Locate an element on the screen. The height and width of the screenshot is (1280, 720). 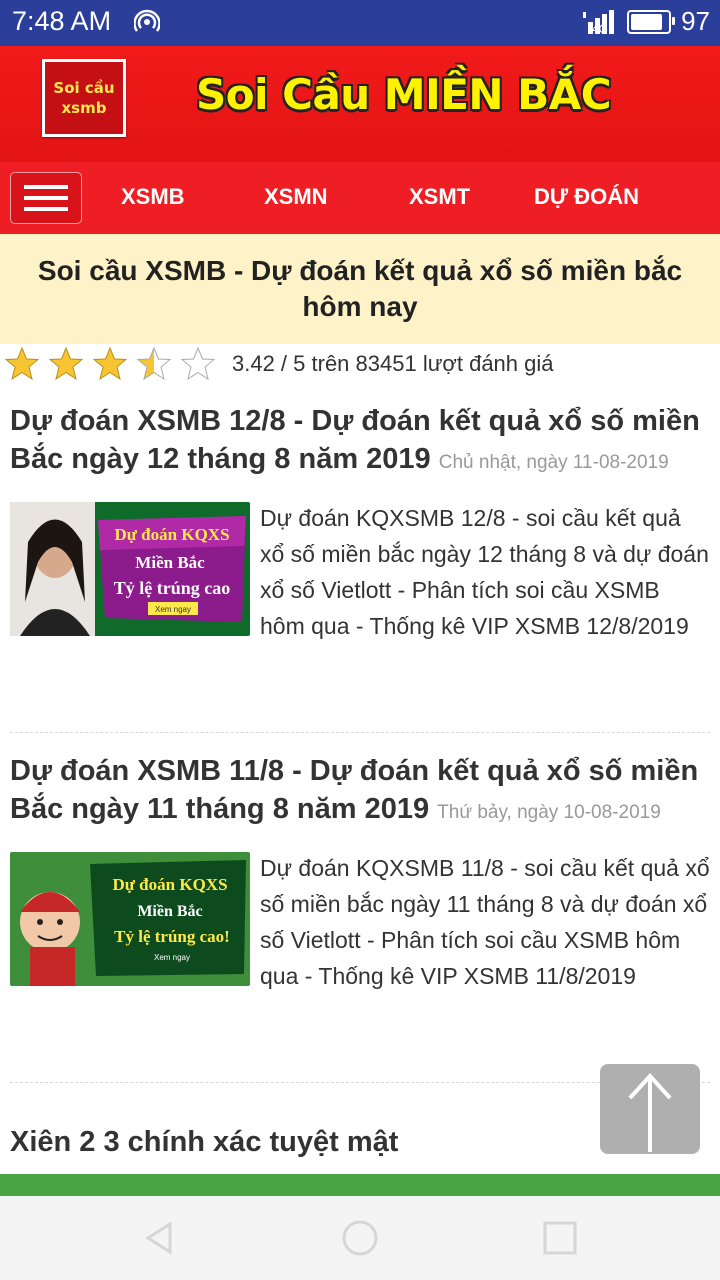
rating-bar: 3.42 / 5 trên 83451 lượt đánh giá is located at coordinates (362, 364).